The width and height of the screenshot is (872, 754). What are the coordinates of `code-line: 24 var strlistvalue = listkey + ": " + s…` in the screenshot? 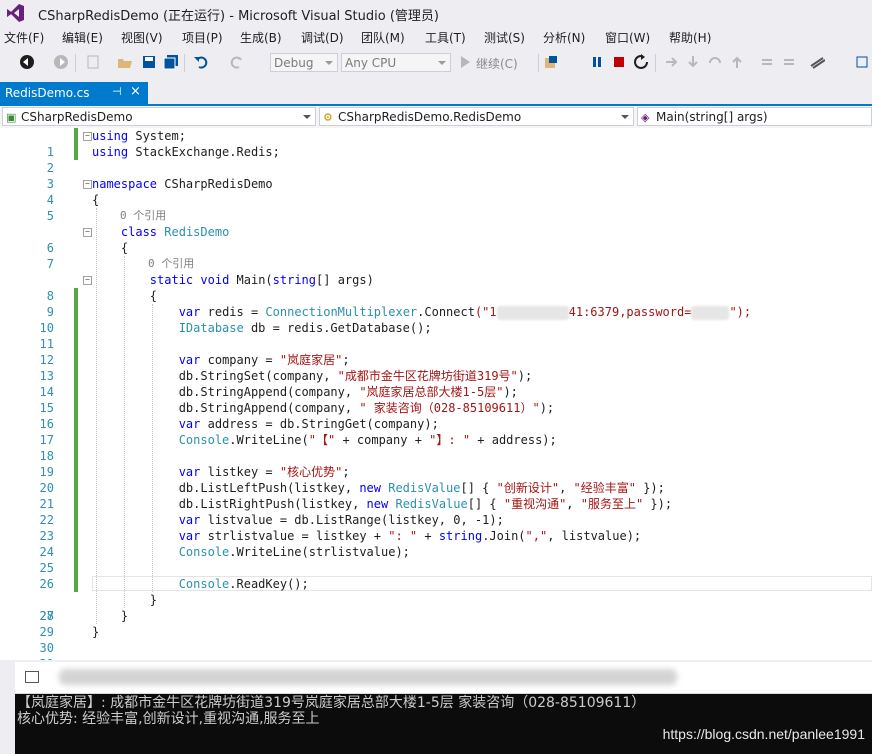 It's located at (436, 543).